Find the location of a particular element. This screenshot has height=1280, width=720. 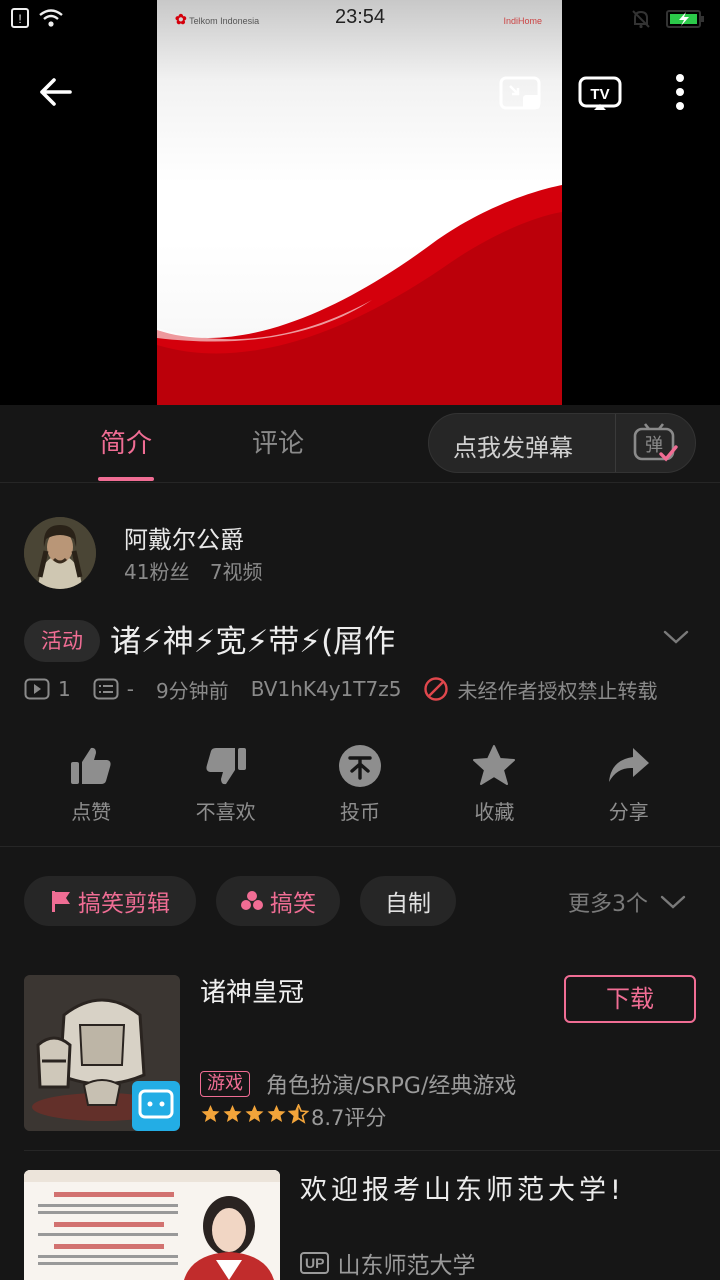

like-button: 点赞 is located at coordinates (91, 786).